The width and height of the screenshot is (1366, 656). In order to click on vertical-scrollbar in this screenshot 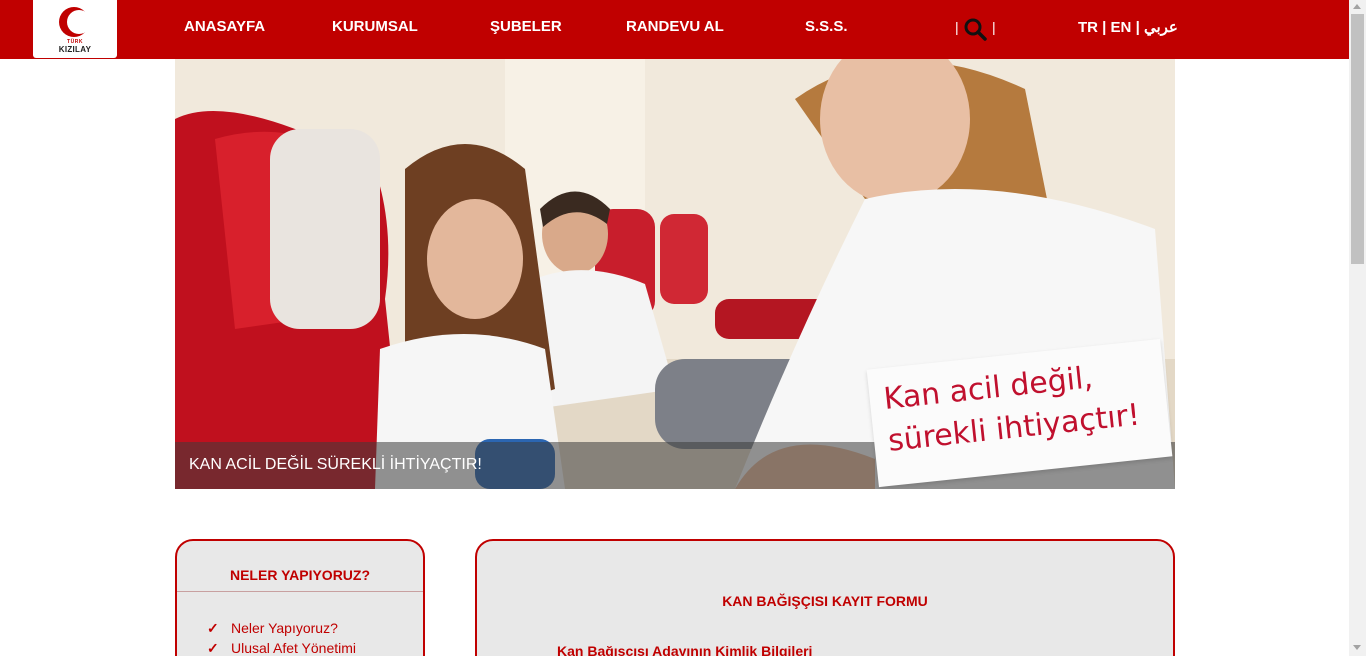, I will do `click(1357, 328)`.